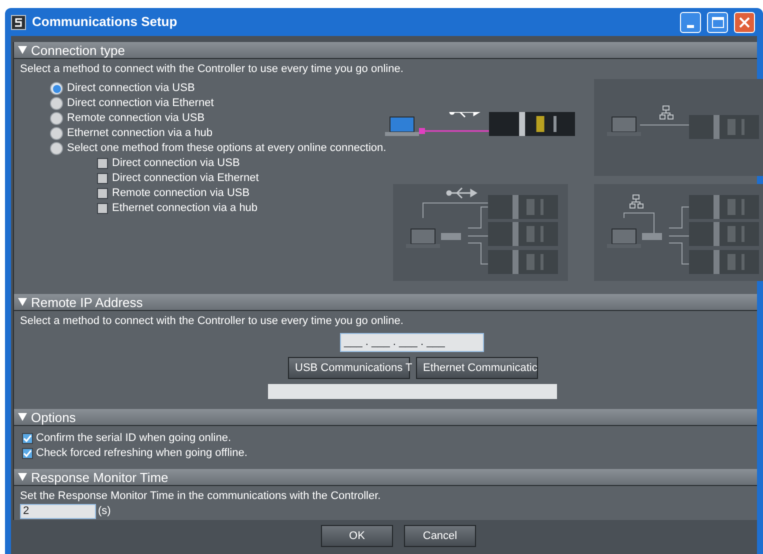 This screenshot has width=763, height=554. I want to click on close-button, so click(744, 22).